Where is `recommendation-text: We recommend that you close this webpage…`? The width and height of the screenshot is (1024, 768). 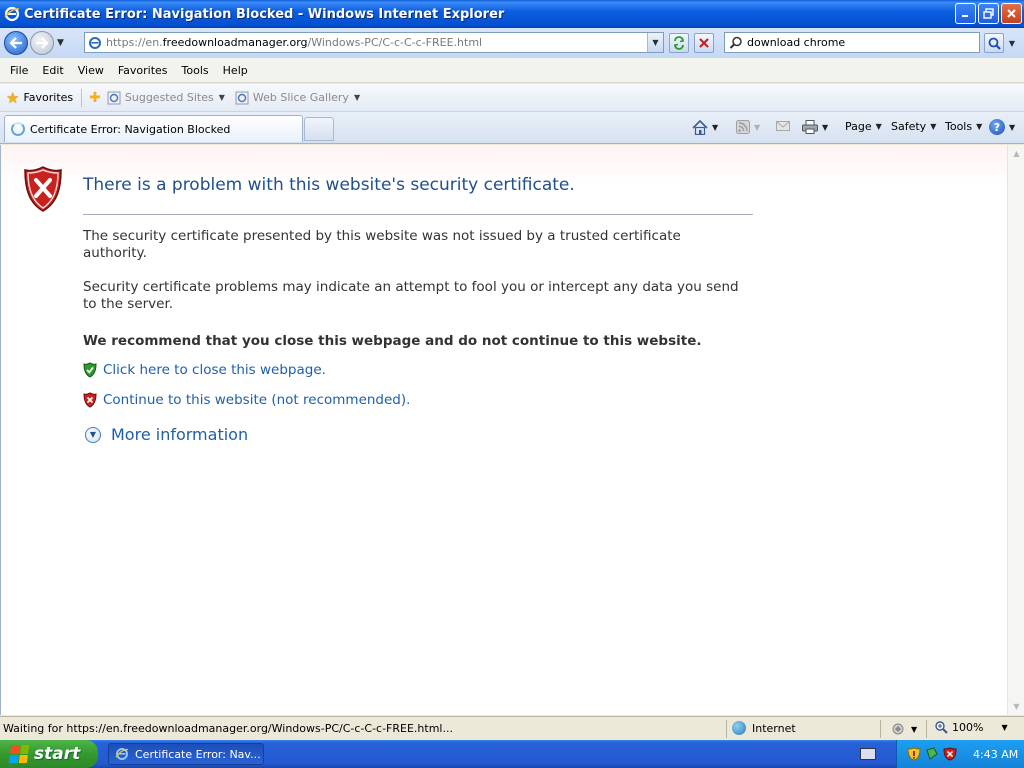 recommendation-text: We recommend that you close this webpage… is located at coordinates (392, 341).